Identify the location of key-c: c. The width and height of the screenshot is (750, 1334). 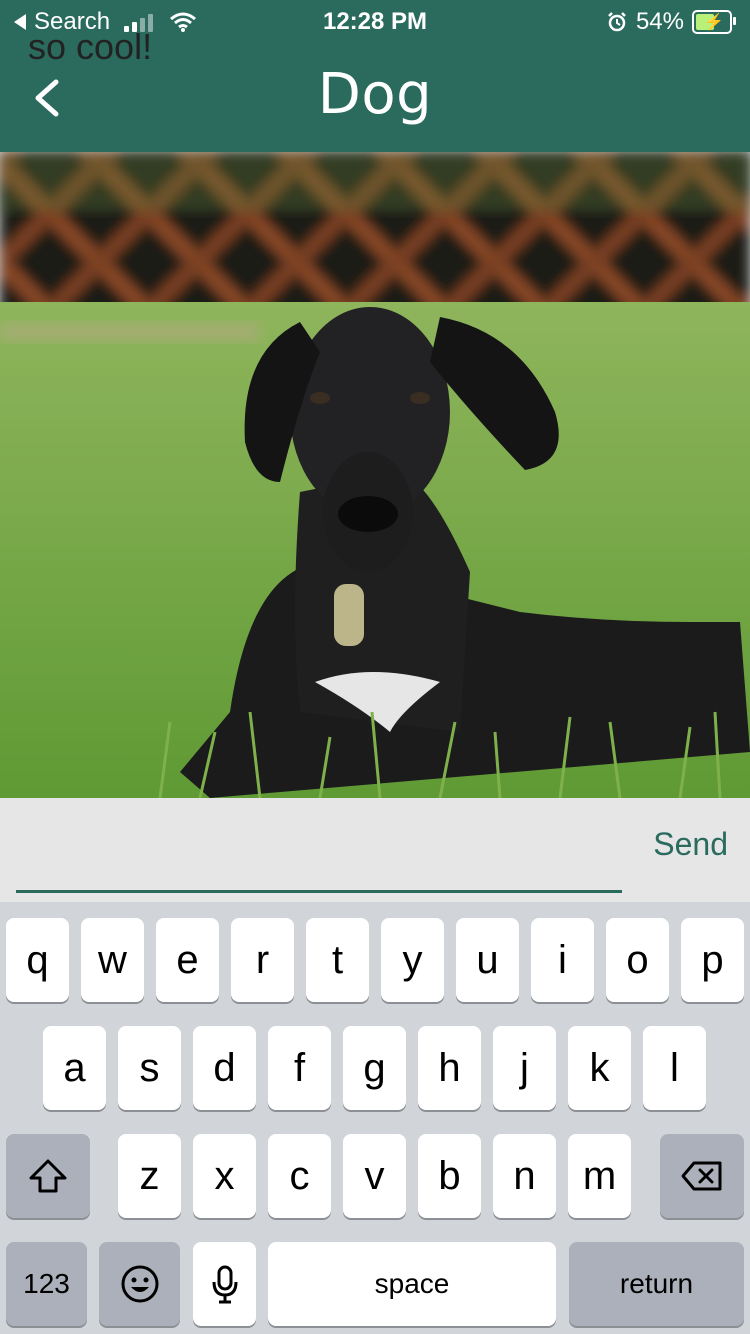
(299, 1176).